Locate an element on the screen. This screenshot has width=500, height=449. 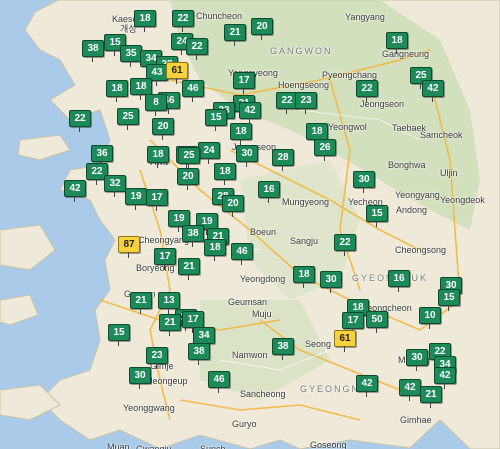
place-label: Mungyeong is located at coordinates (306, 202).